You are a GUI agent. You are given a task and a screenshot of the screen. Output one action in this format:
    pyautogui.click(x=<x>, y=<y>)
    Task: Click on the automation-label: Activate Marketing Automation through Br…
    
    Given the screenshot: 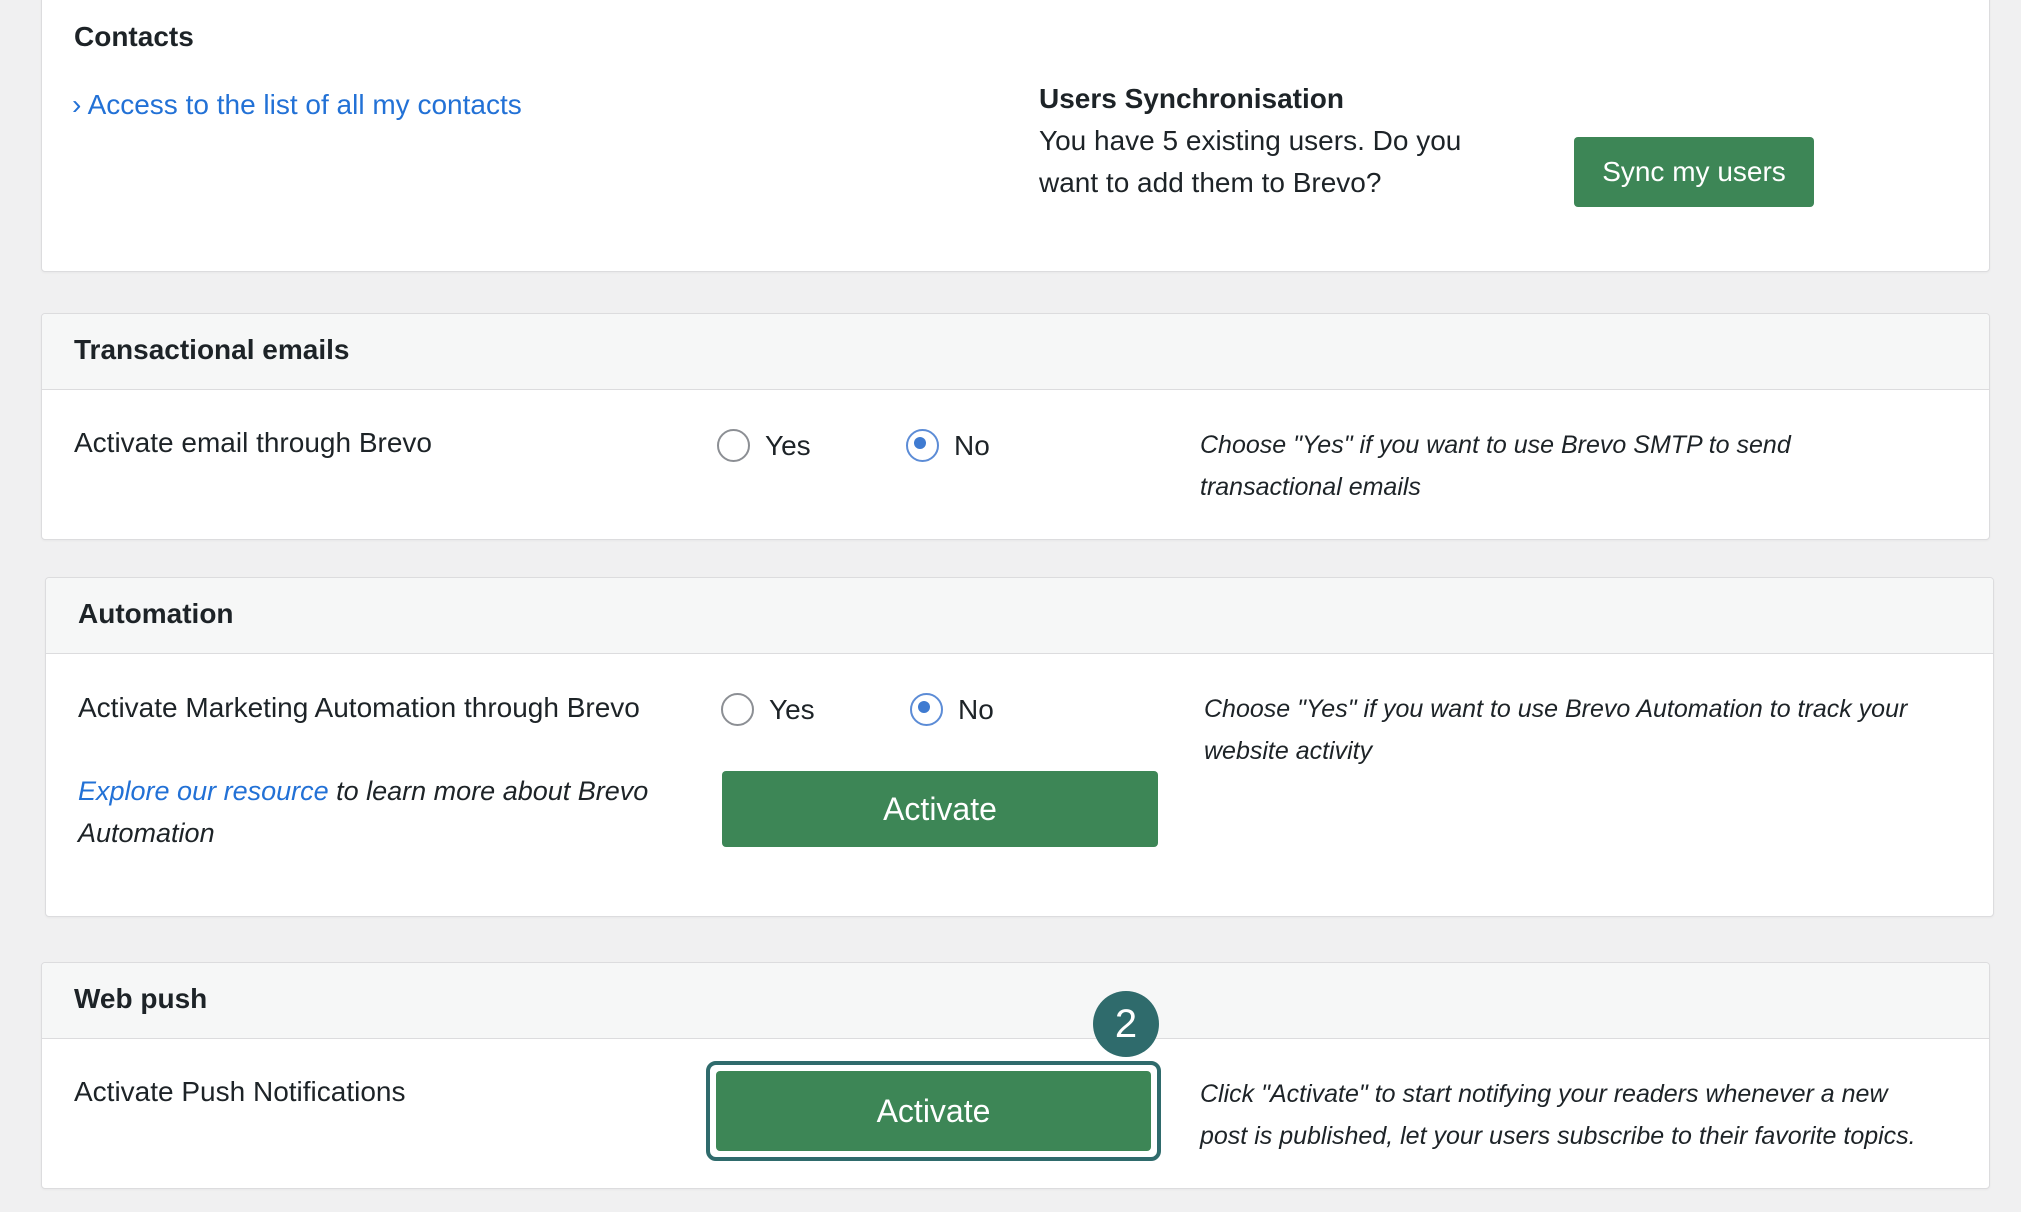 What is the action you would take?
    pyautogui.click(x=359, y=707)
    